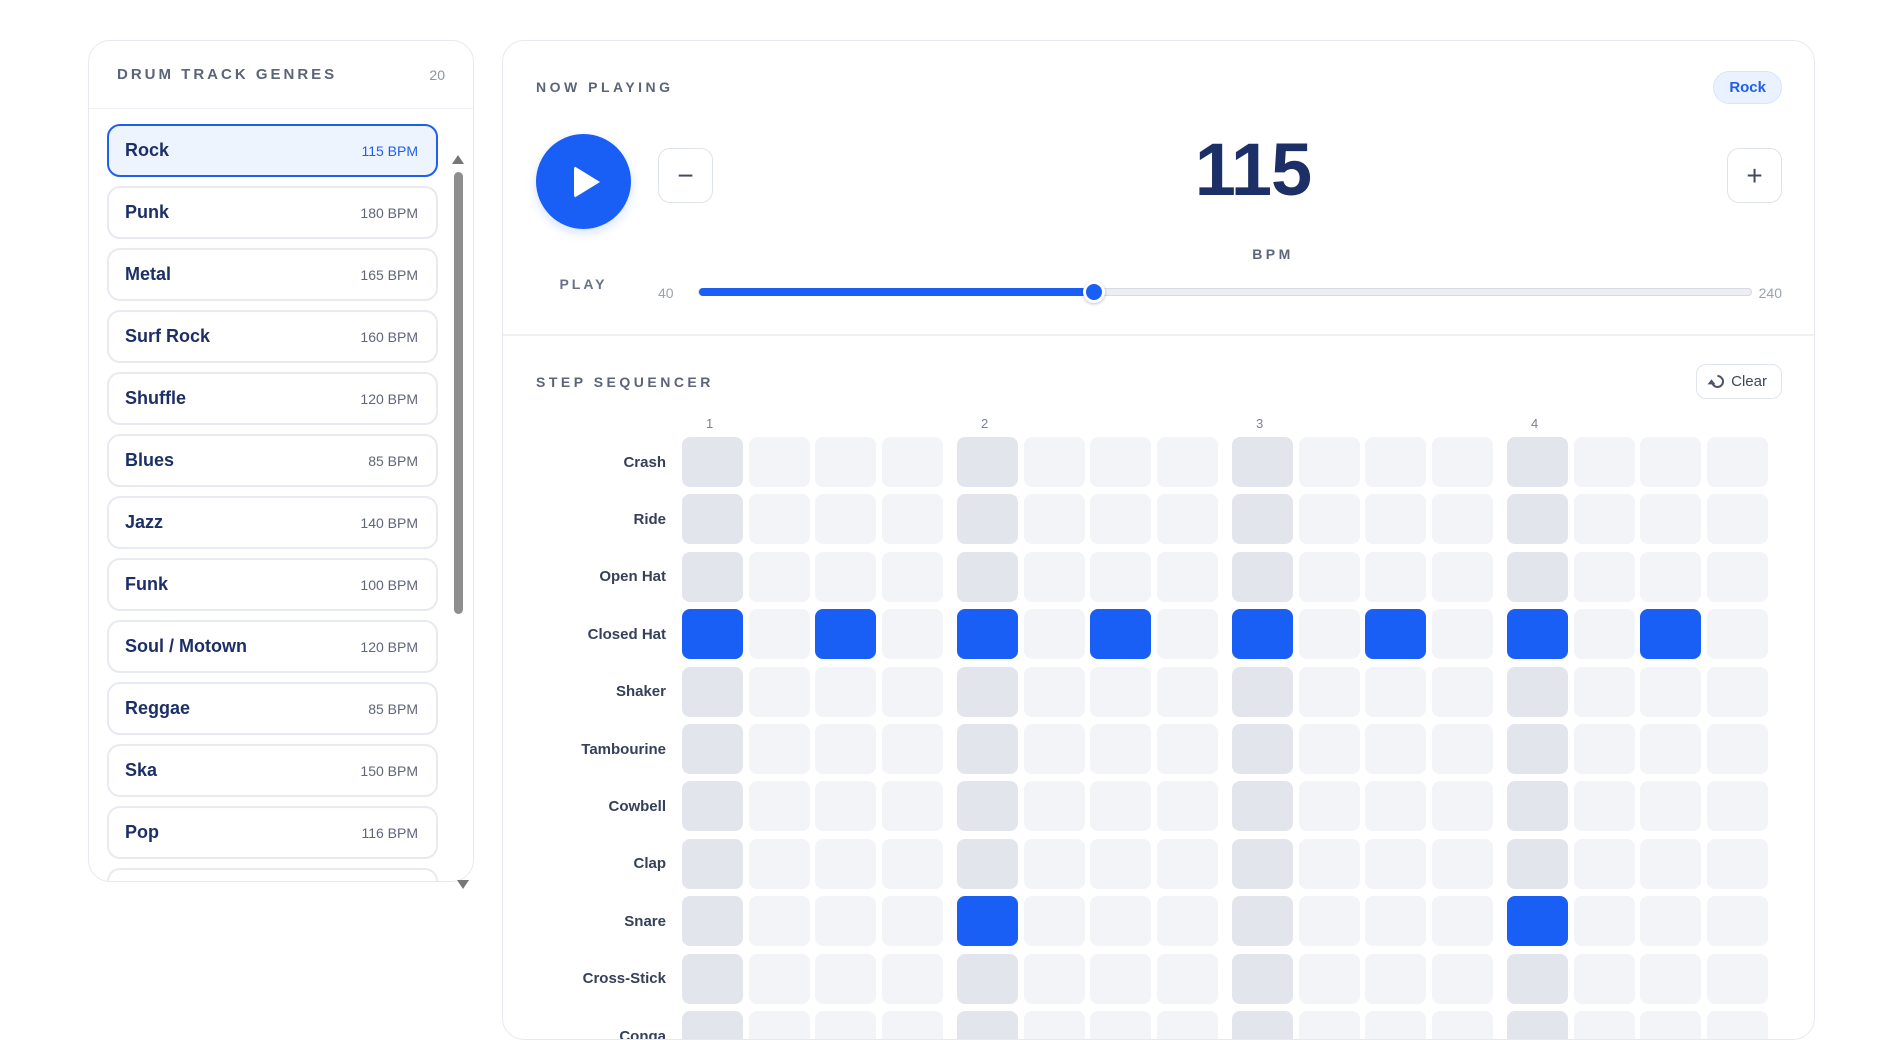 This screenshot has height=1040, width=1899. I want to click on genre-item: Metal 165 BPM, so click(272, 274).